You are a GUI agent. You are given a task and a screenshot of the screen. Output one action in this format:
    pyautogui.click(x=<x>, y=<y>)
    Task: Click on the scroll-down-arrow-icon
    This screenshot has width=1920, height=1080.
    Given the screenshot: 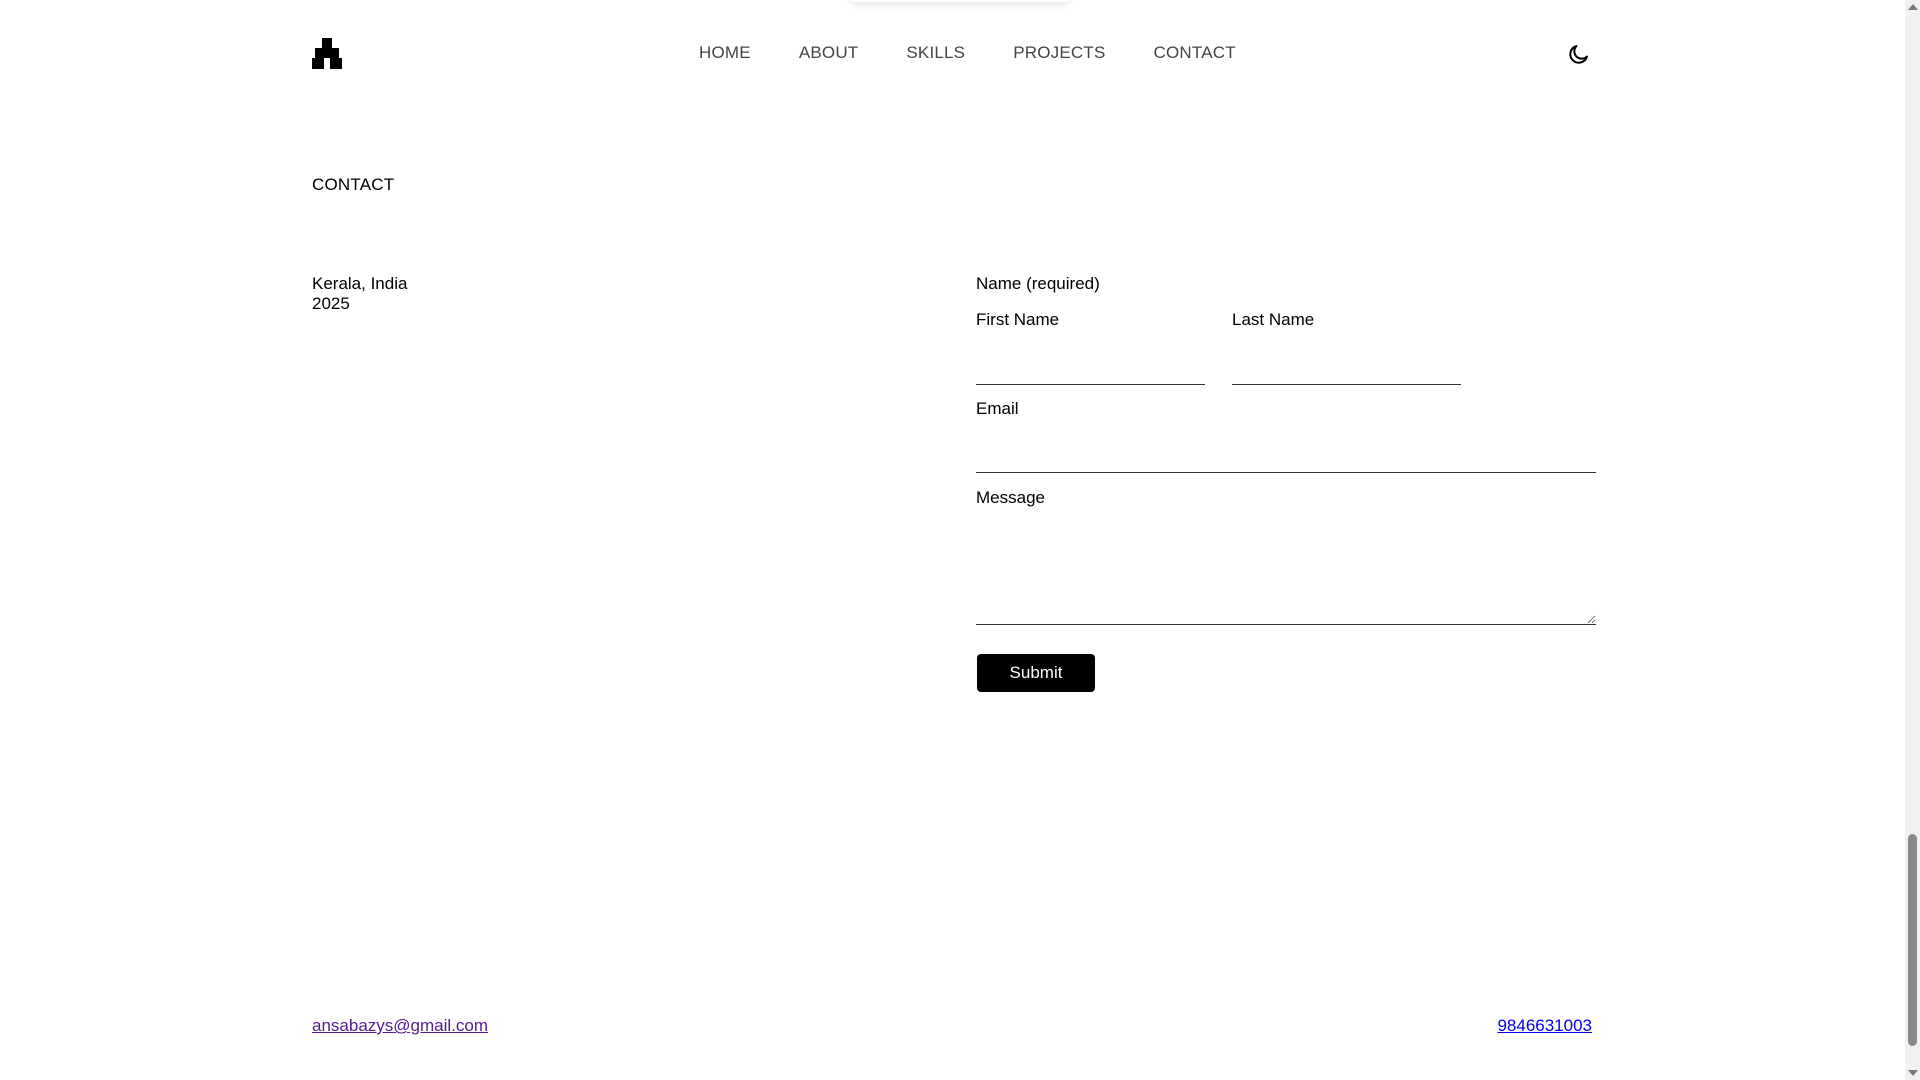 What is the action you would take?
    pyautogui.click(x=1913, y=1073)
    